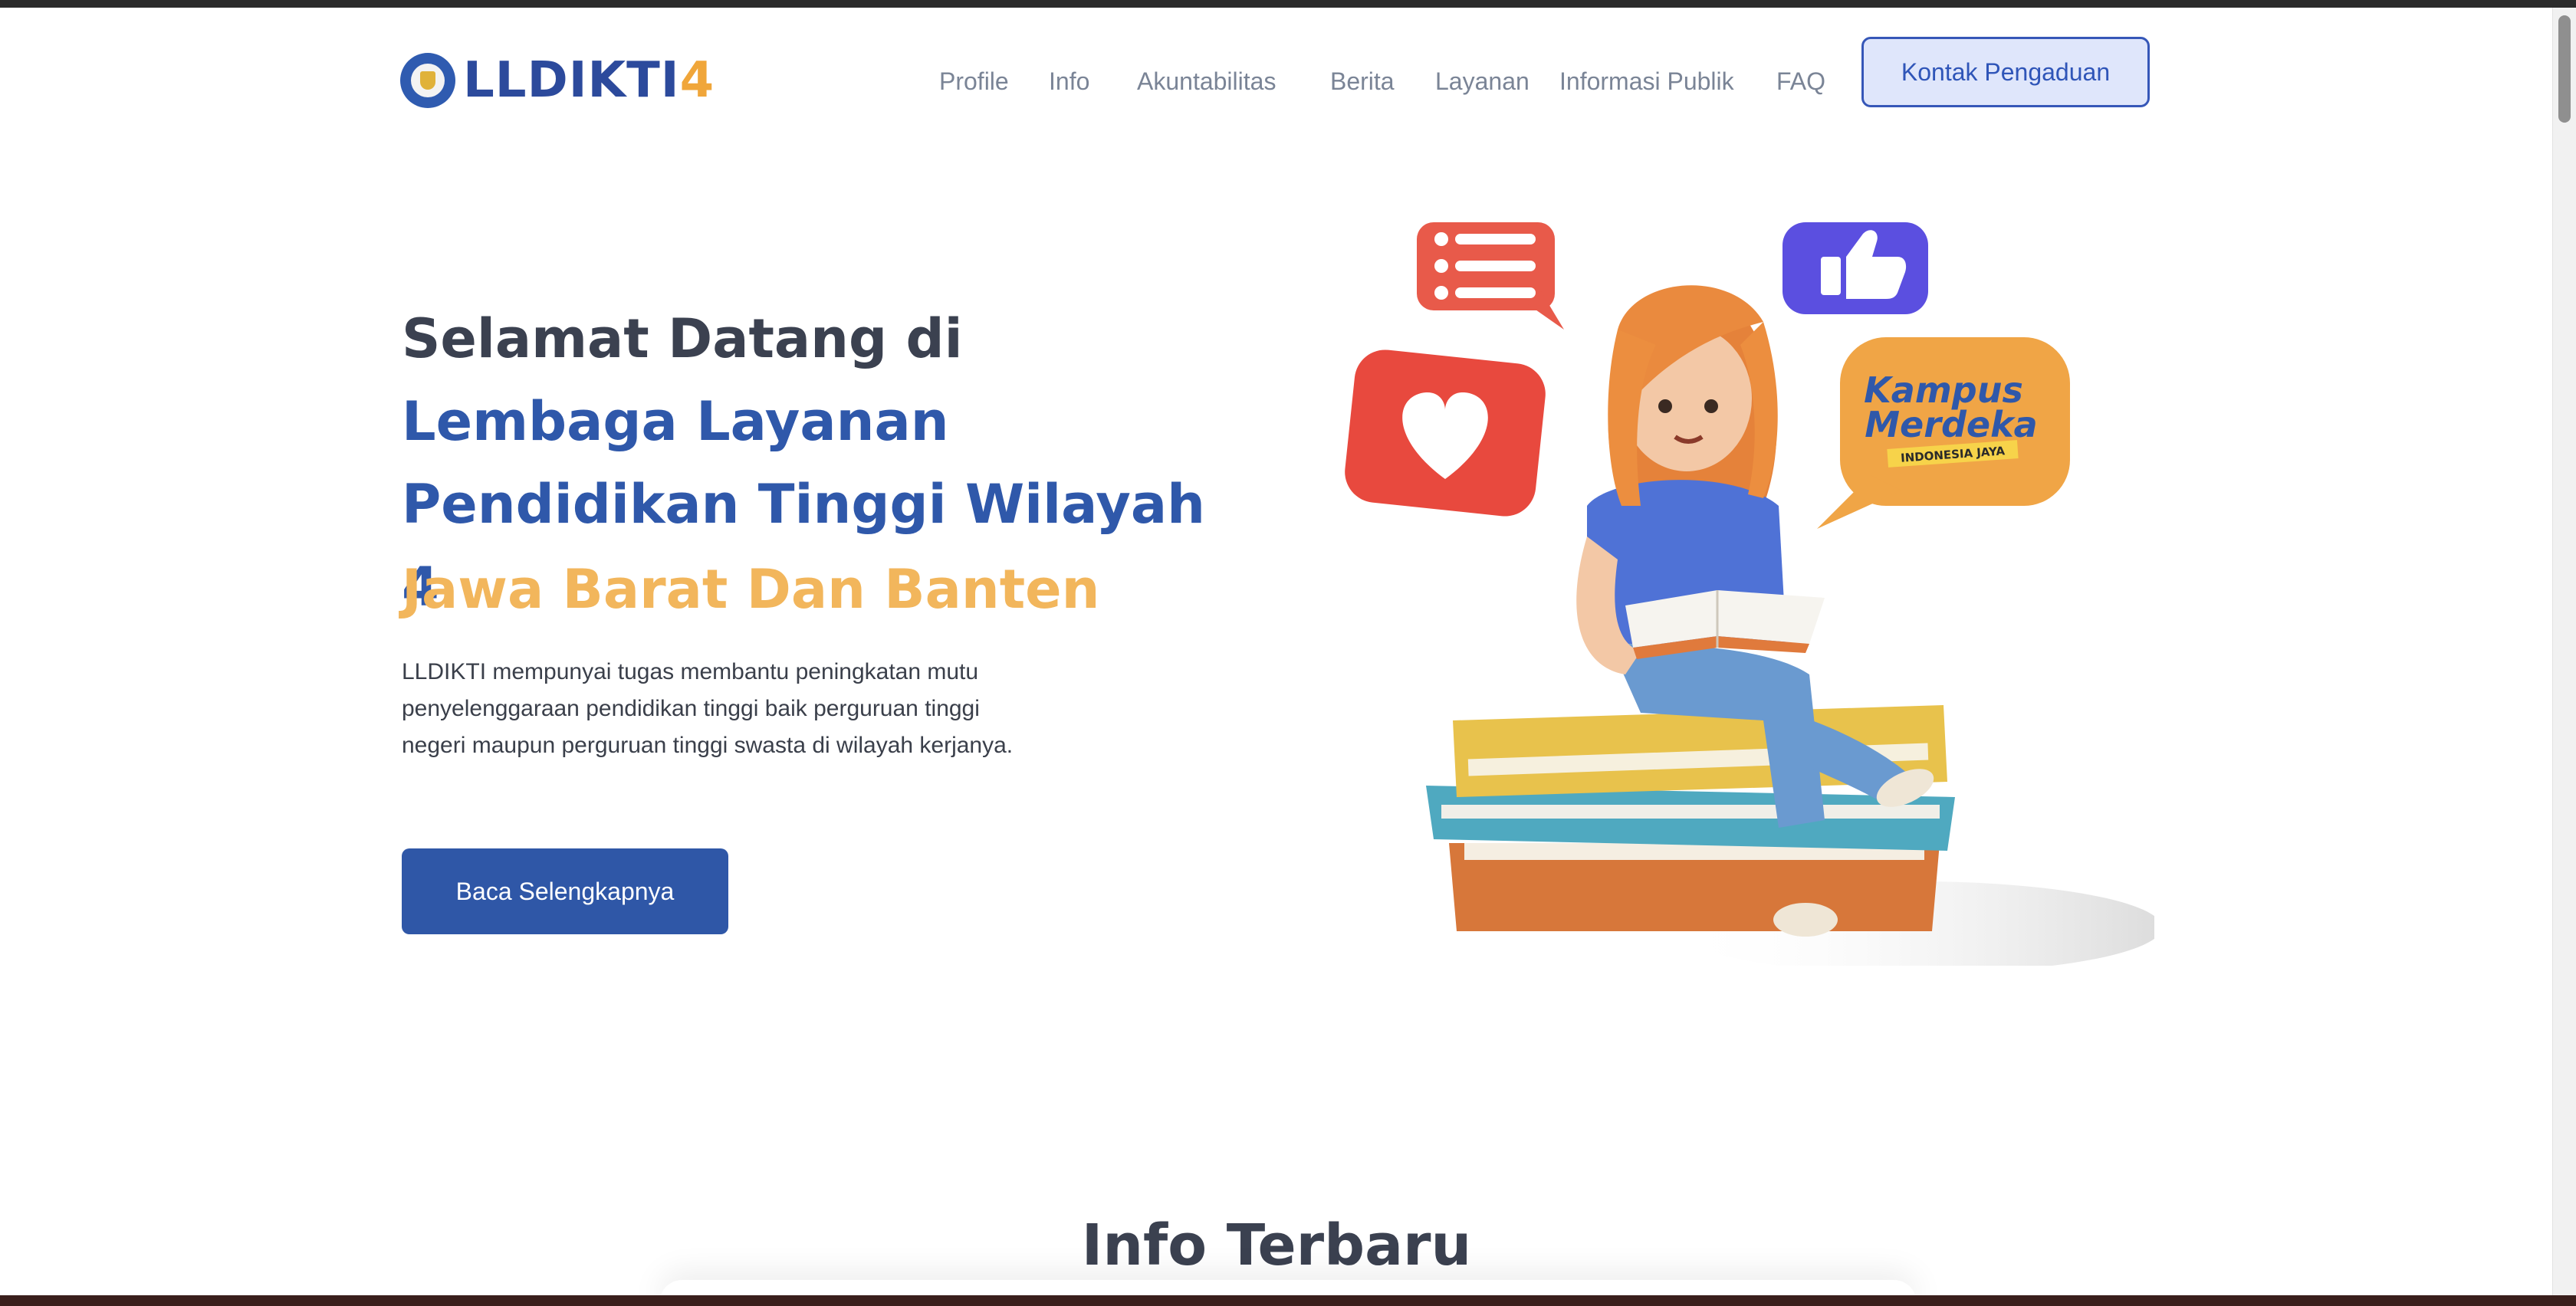 Image resolution: width=2576 pixels, height=1306 pixels. I want to click on kontak-pengaduan-button: Kontak Pengaduan, so click(2006, 72).